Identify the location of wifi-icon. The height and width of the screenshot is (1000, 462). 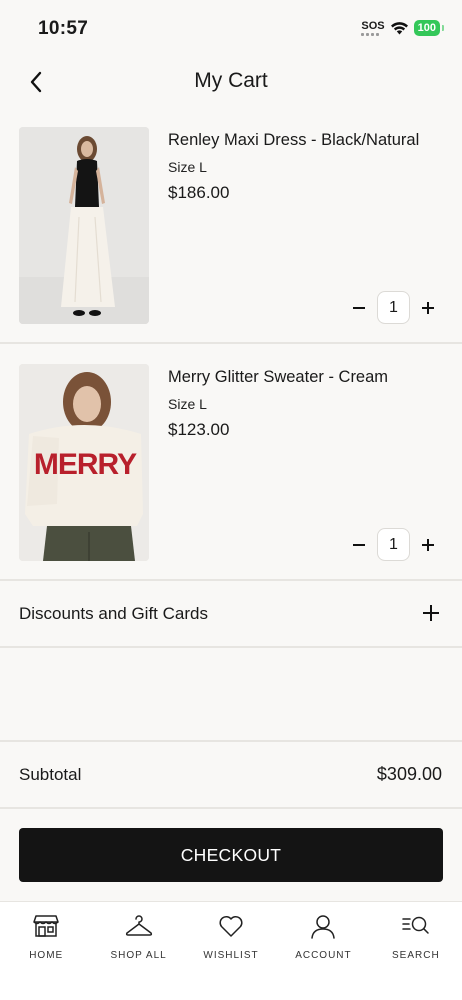
(399, 28).